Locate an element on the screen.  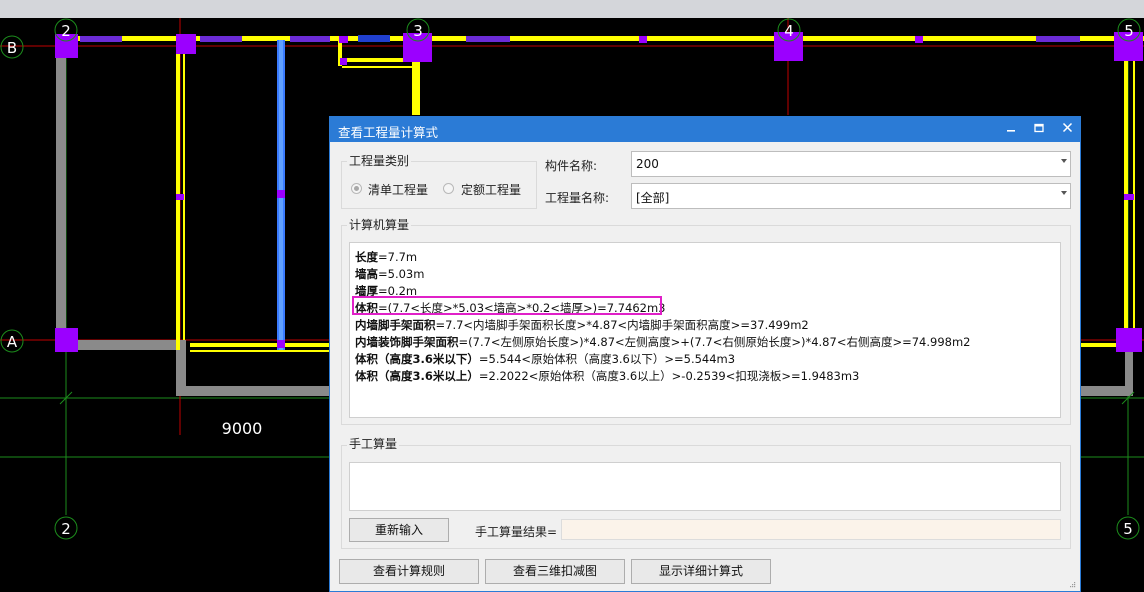
axis-bubble-bottom-2: 2 is located at coordinates (66, 528).